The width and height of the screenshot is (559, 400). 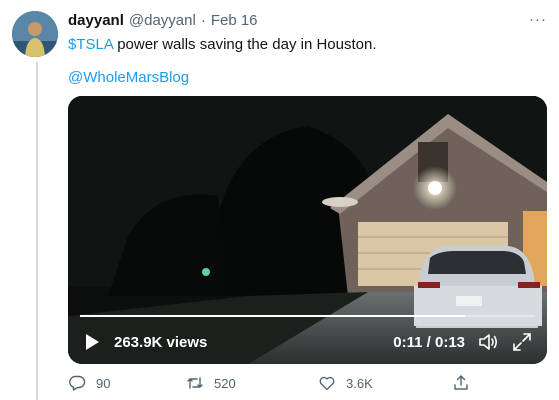 What do you see at coordinates (195, 383) in the screenshot?
I see `retweet-icon` at bounding box center [195, 383].